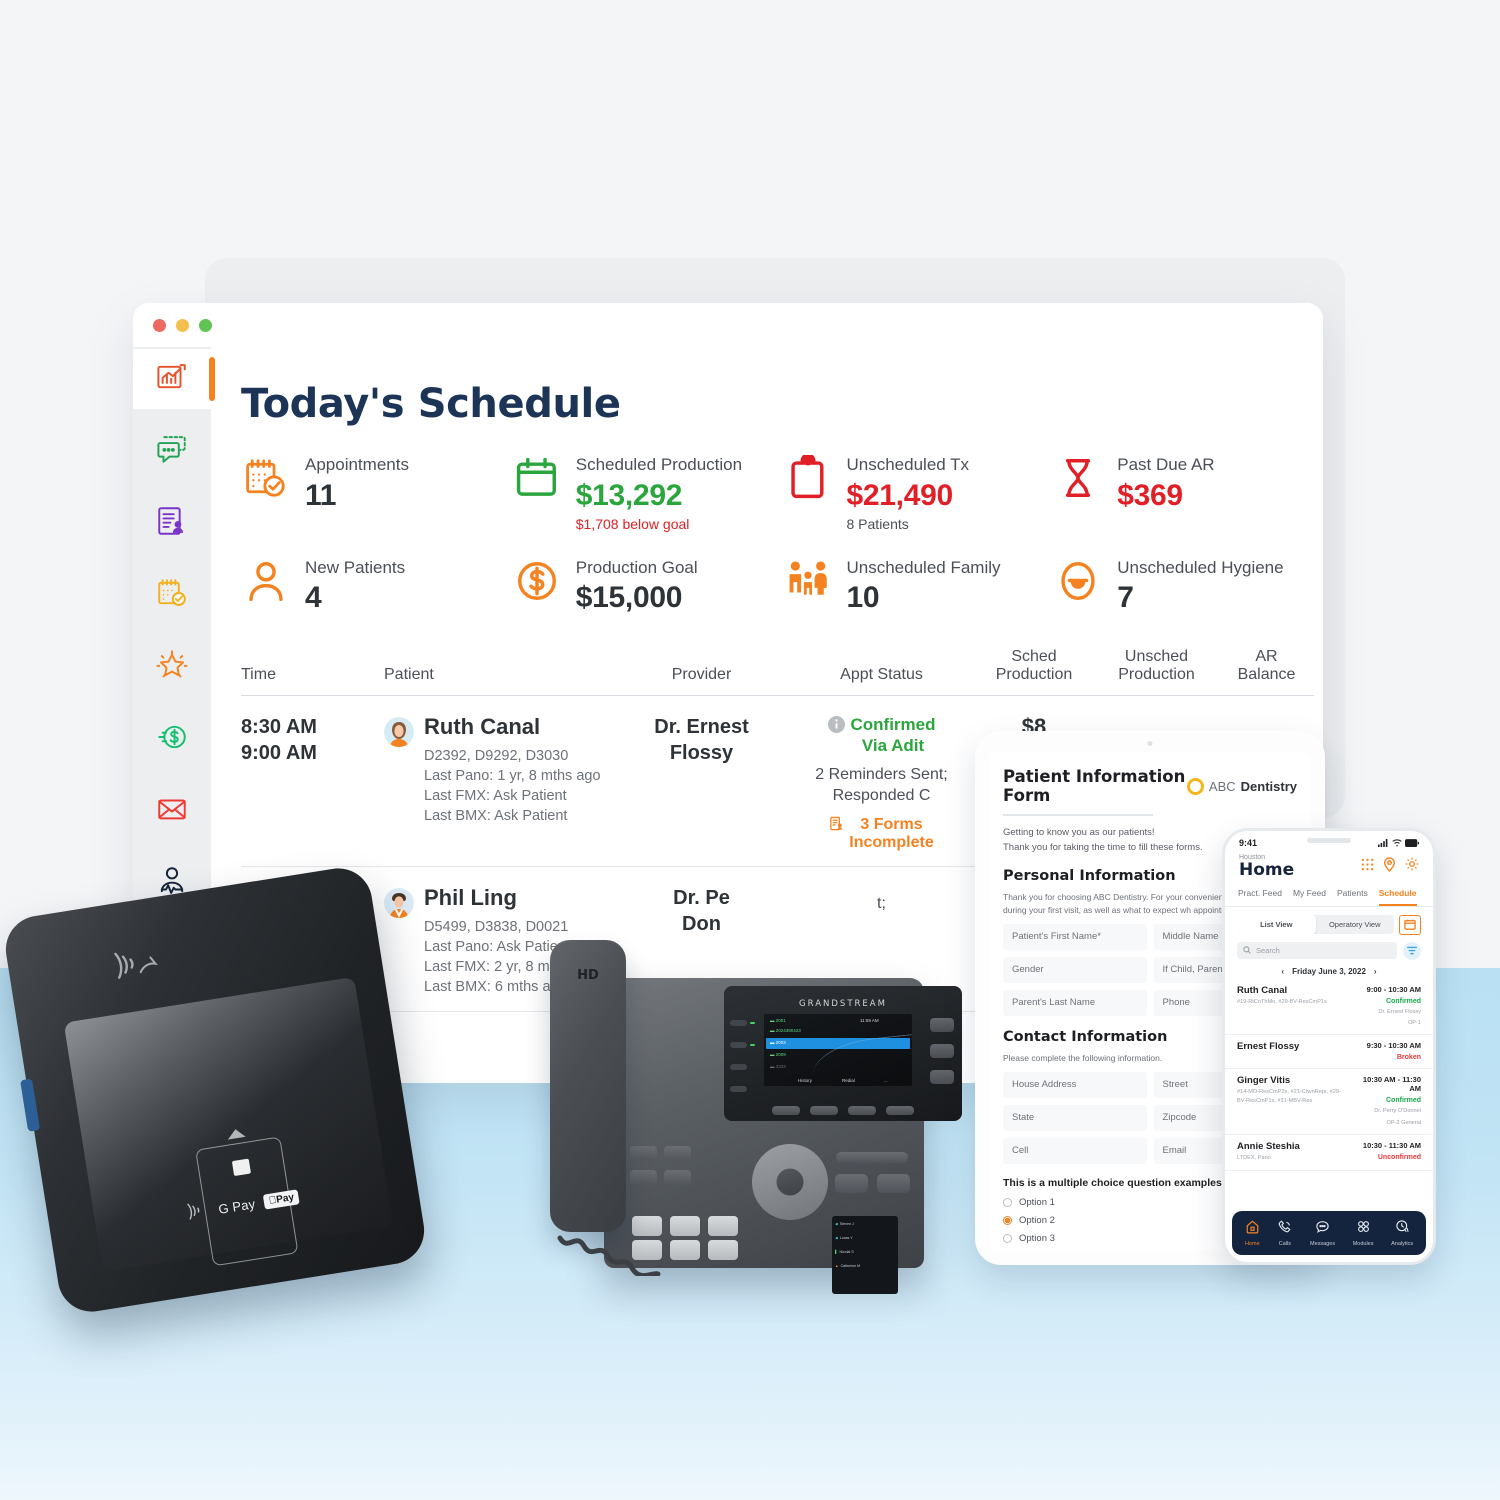  What do you see at coordinates (1183, 493) in the screenshot?
I see `kpi-past-due-ar: Past Due AR $369` at bounding box center [1183, 493].